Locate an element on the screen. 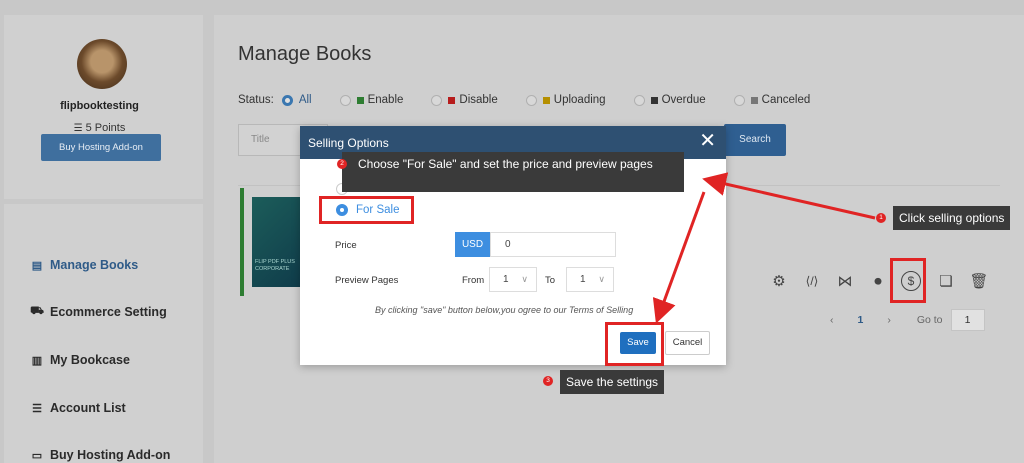 The image size is (1024, 463). annotation-arrows is located at coordinates (764, 248).